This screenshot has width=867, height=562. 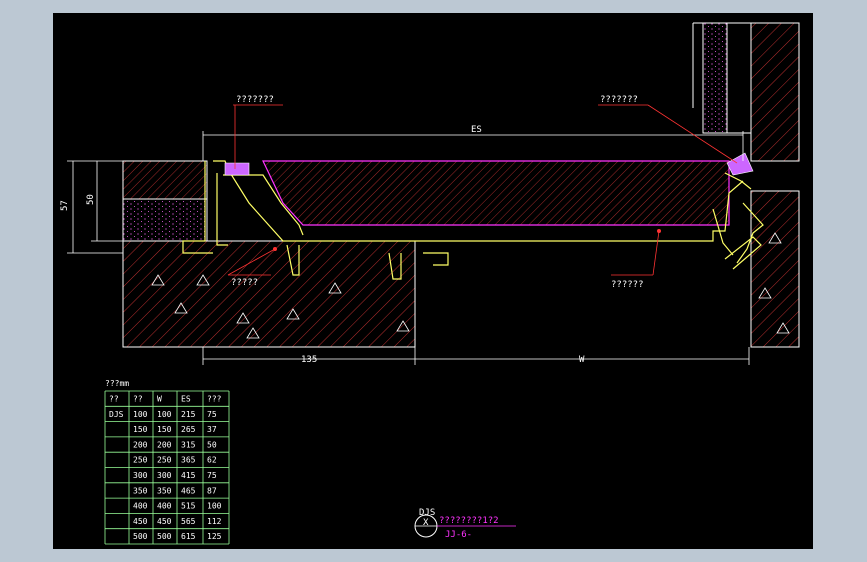 I want to click on title-block: DJS ????????1?2 JJ-6- X, so click(x=465, y=524).